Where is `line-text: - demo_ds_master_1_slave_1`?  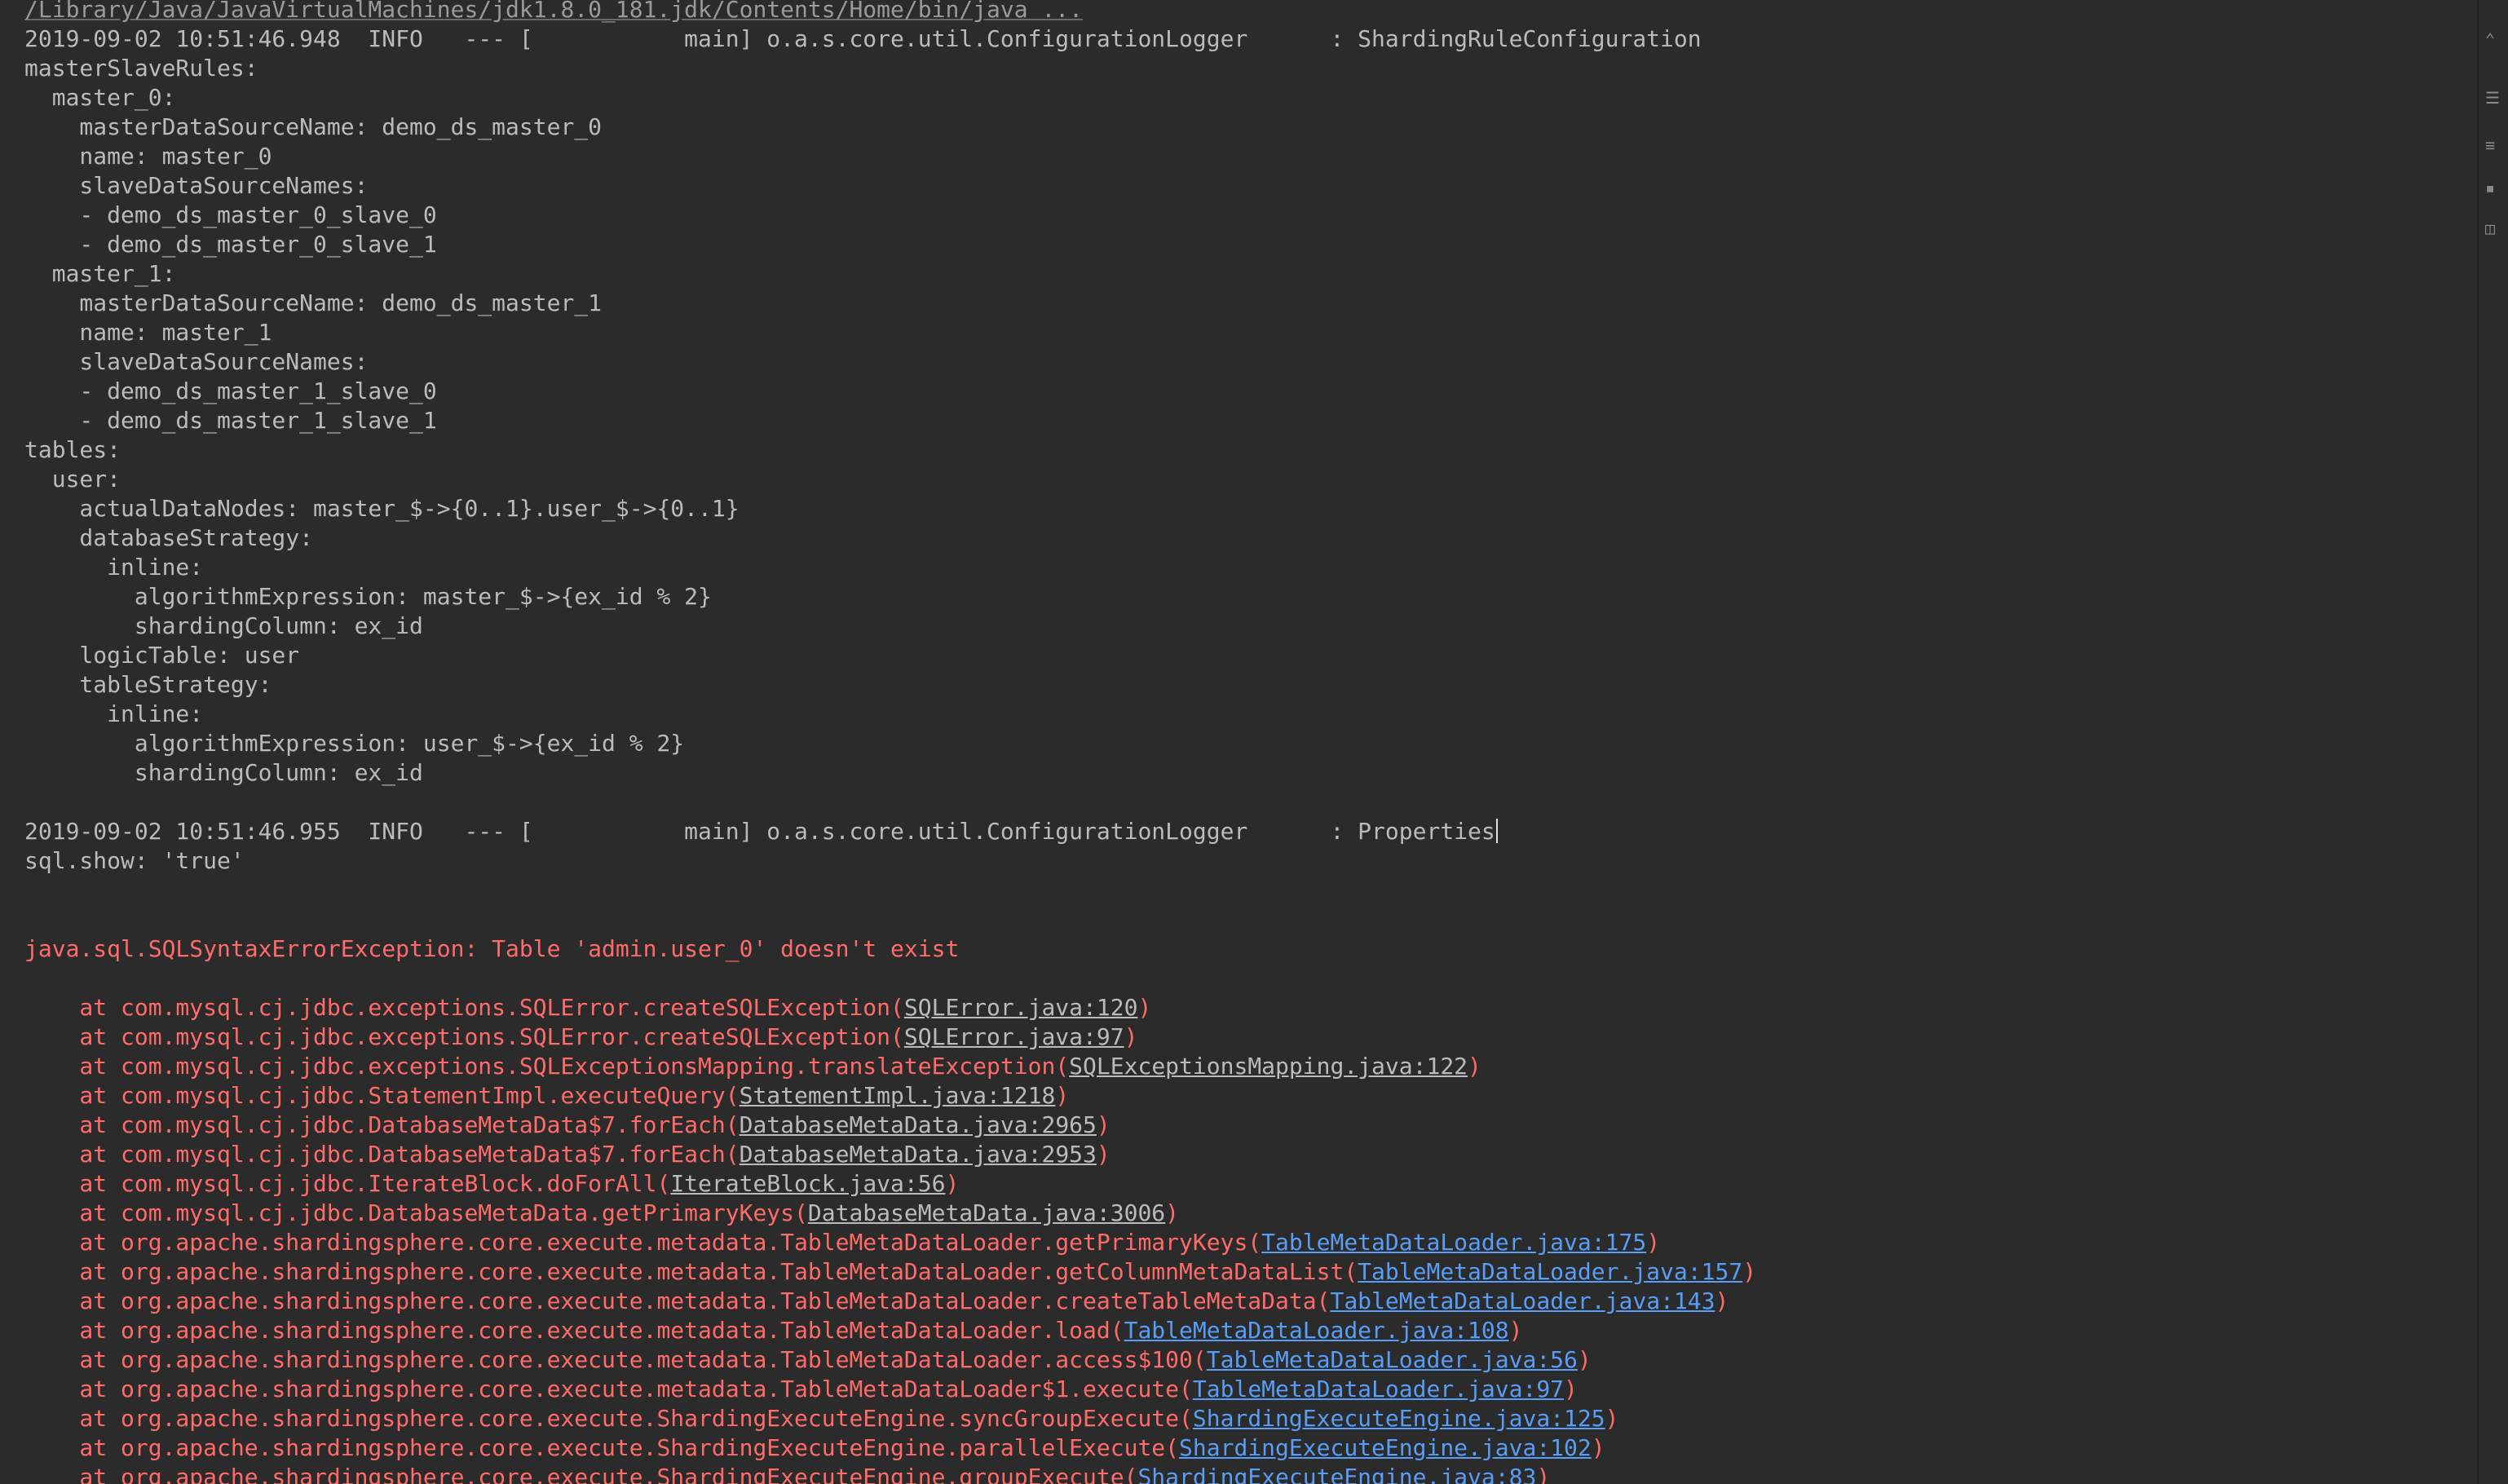
line-text: - demo_ds_master_1_slave_1 is located at coordinates (230, 420).